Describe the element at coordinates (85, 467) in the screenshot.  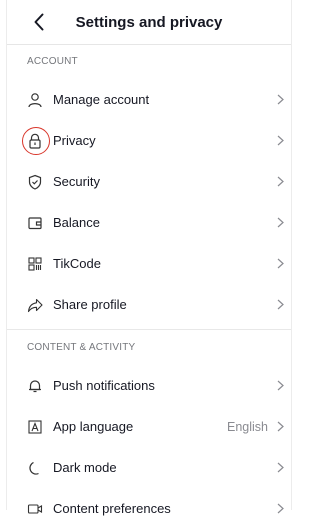
I see `settings-item-label: Dark mode` at that location.